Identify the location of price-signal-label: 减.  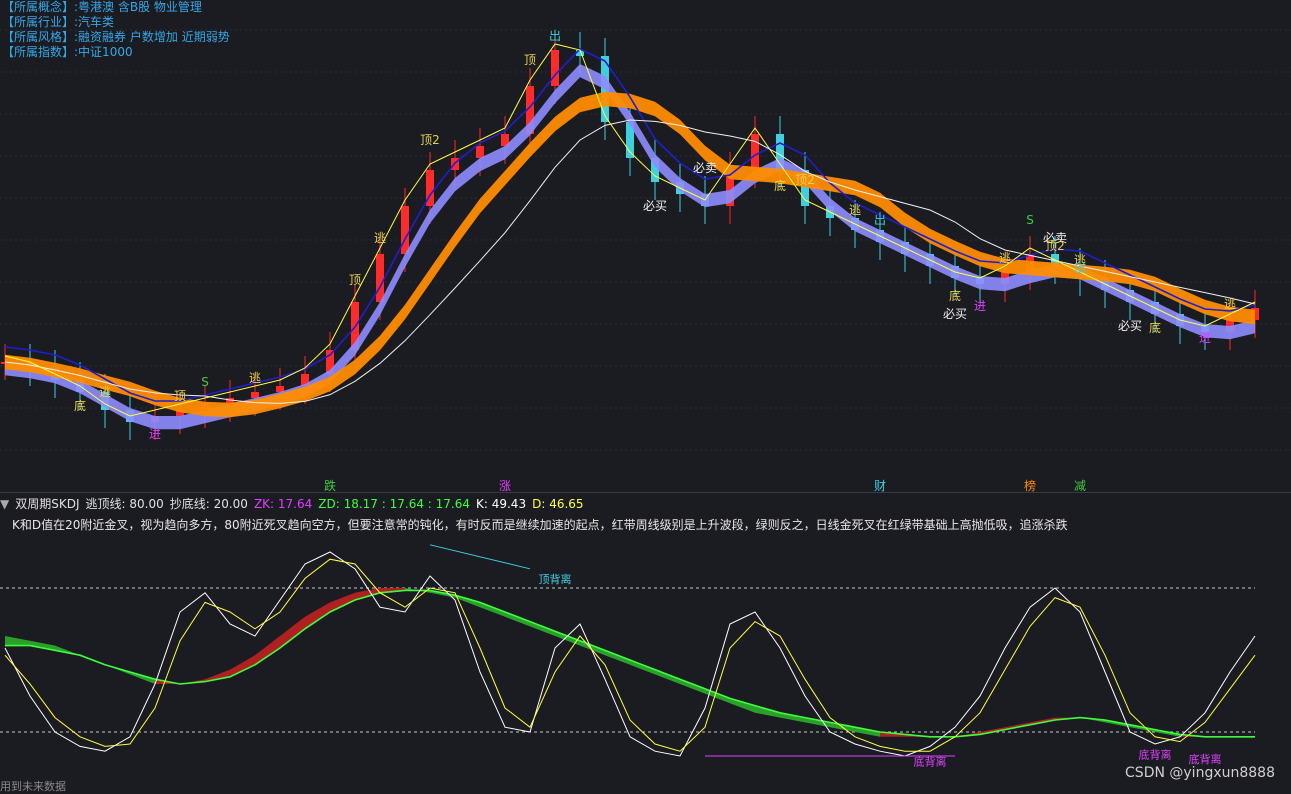
(1080, 486).